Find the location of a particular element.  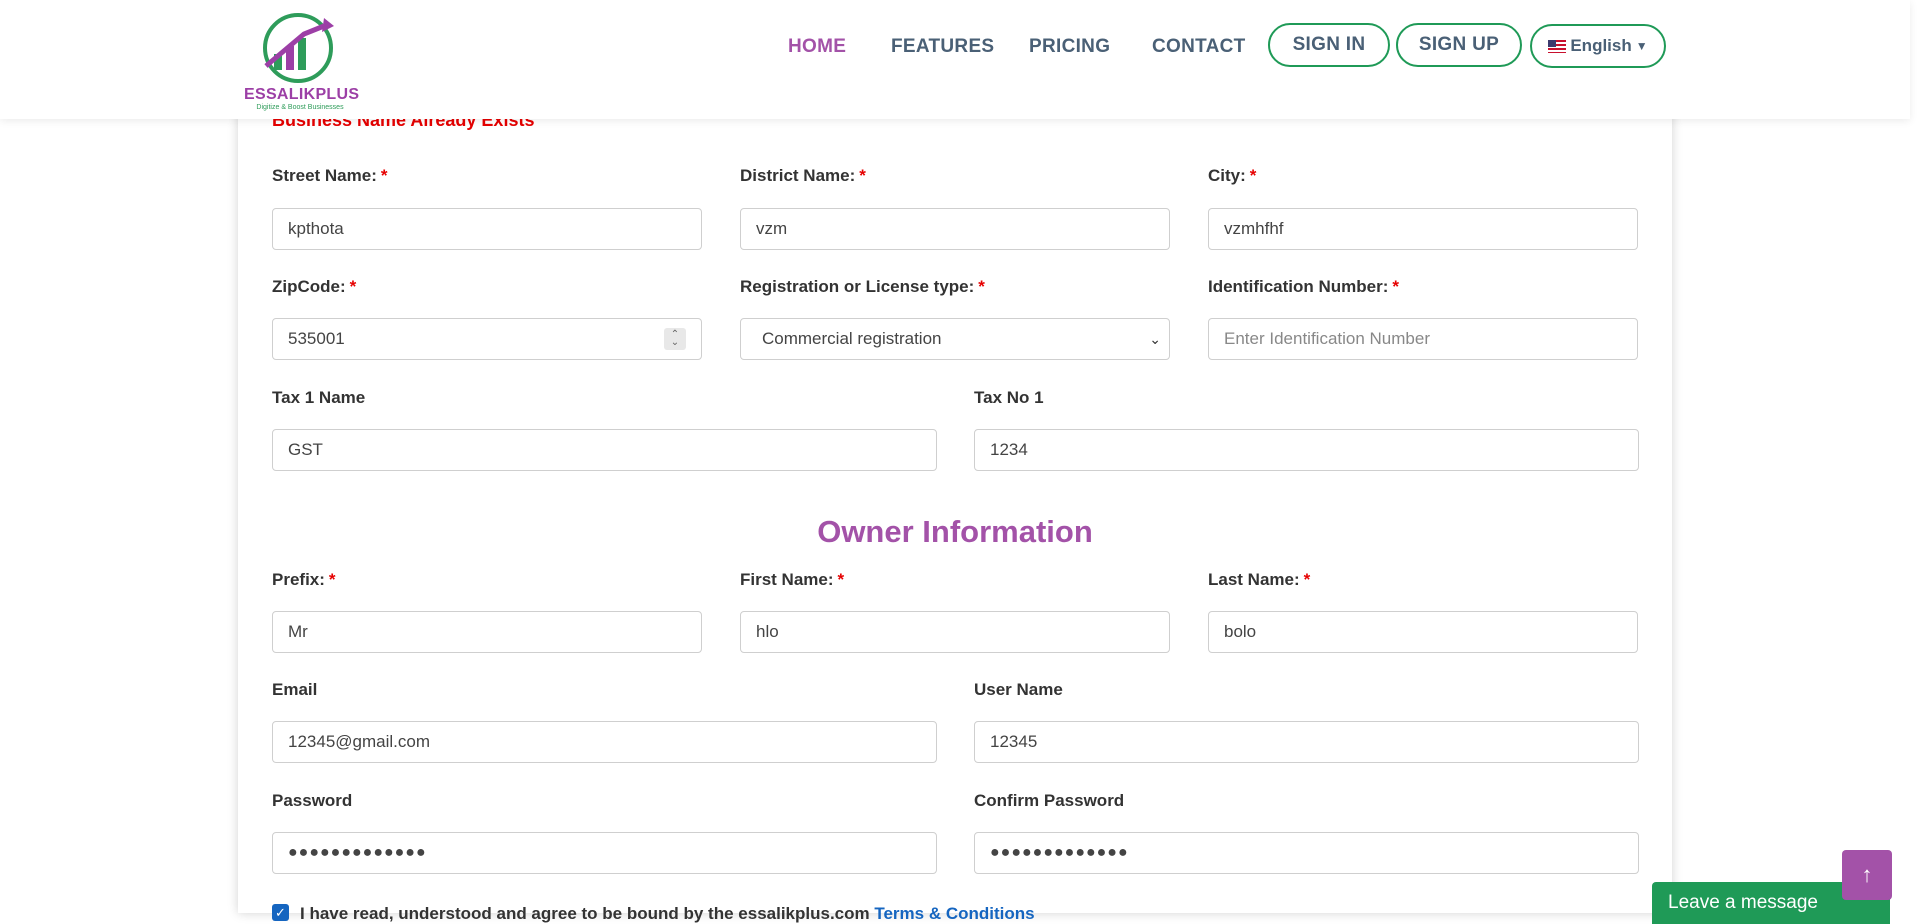

logo-text: ESSALIKPLUS is located at coordinates (302, 94).